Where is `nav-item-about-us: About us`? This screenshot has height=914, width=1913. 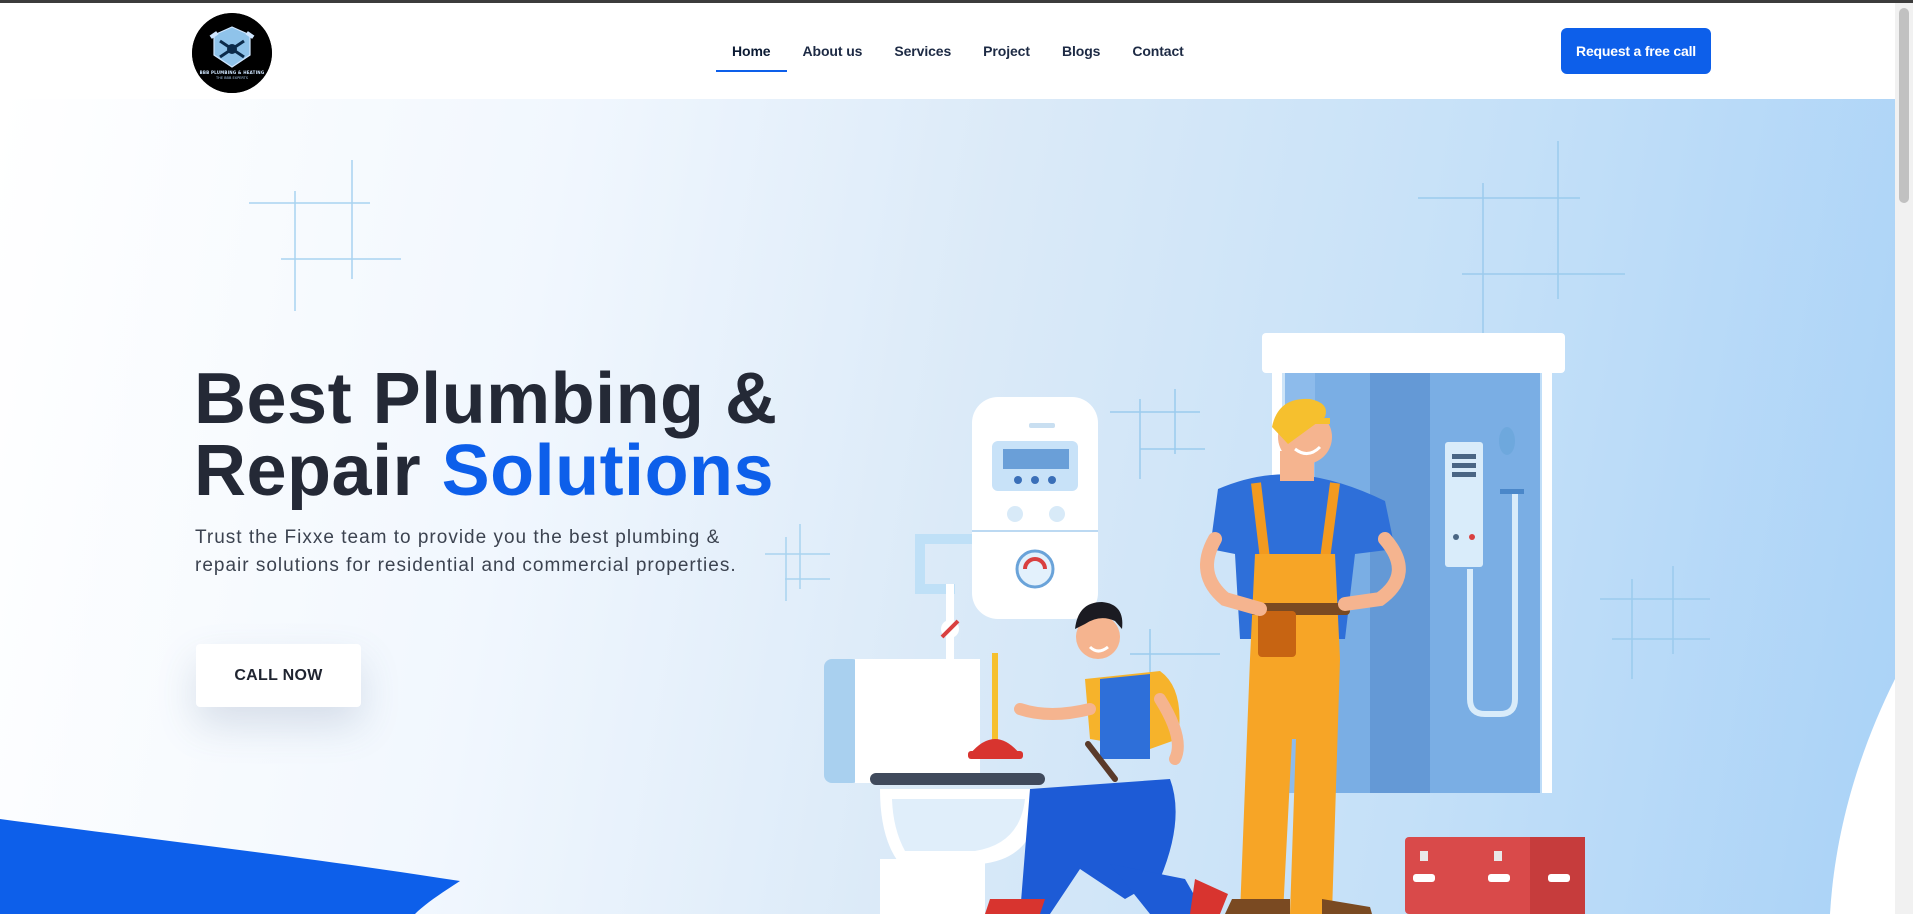
nav-item-about-us: About us is located at coordinates (833, 51).